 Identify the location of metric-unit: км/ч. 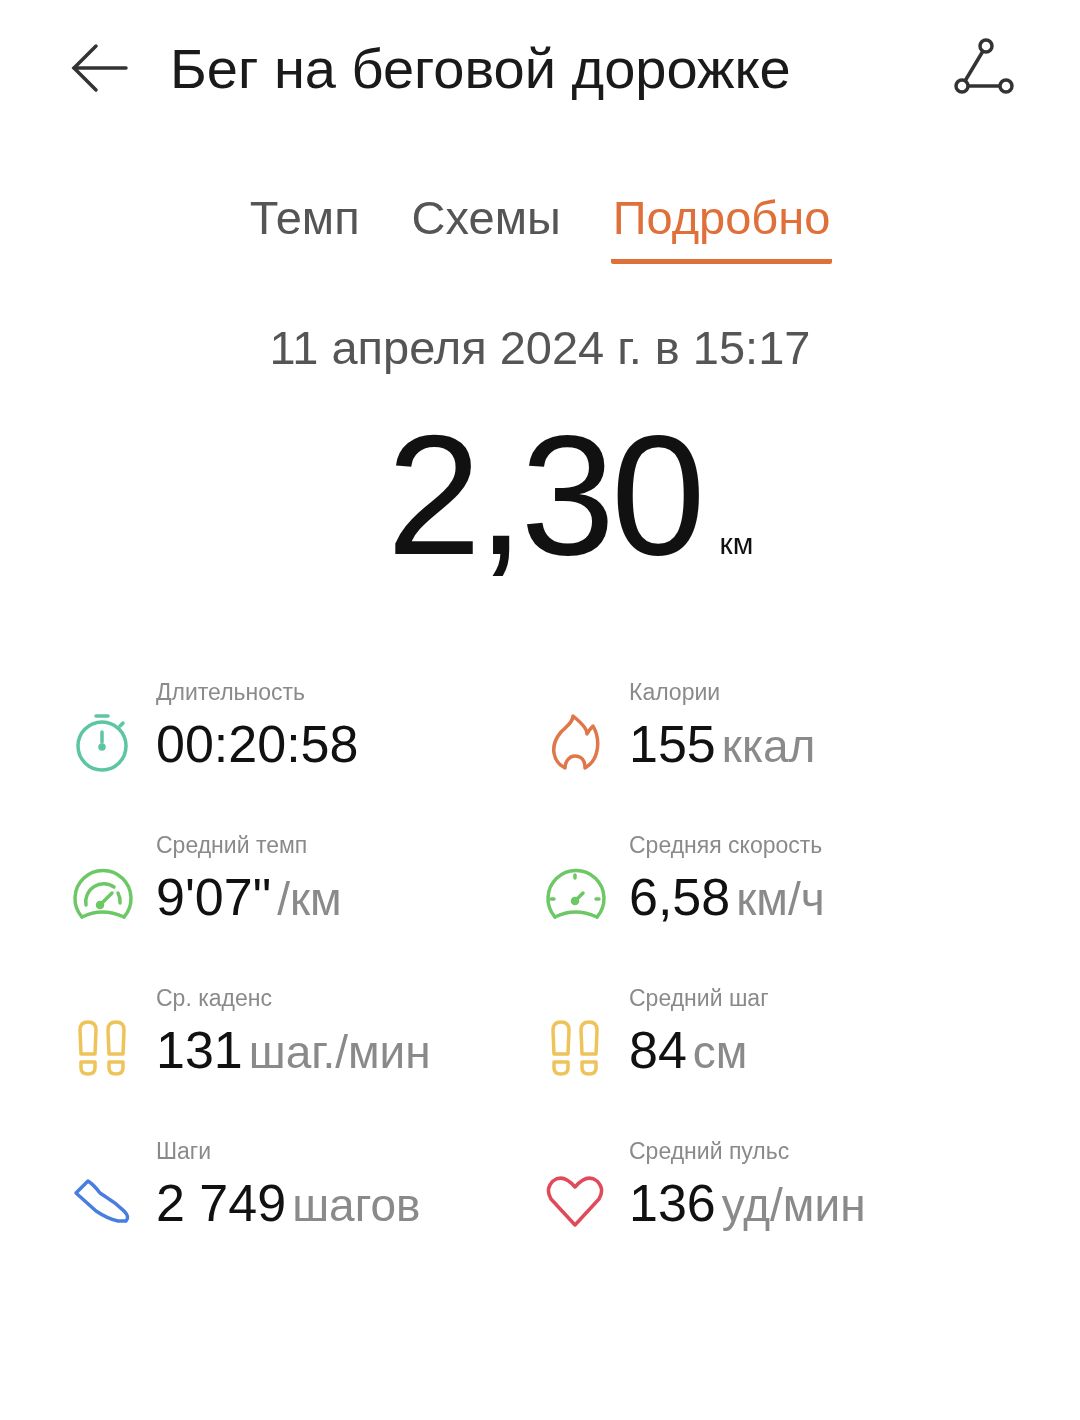
(780, 899).